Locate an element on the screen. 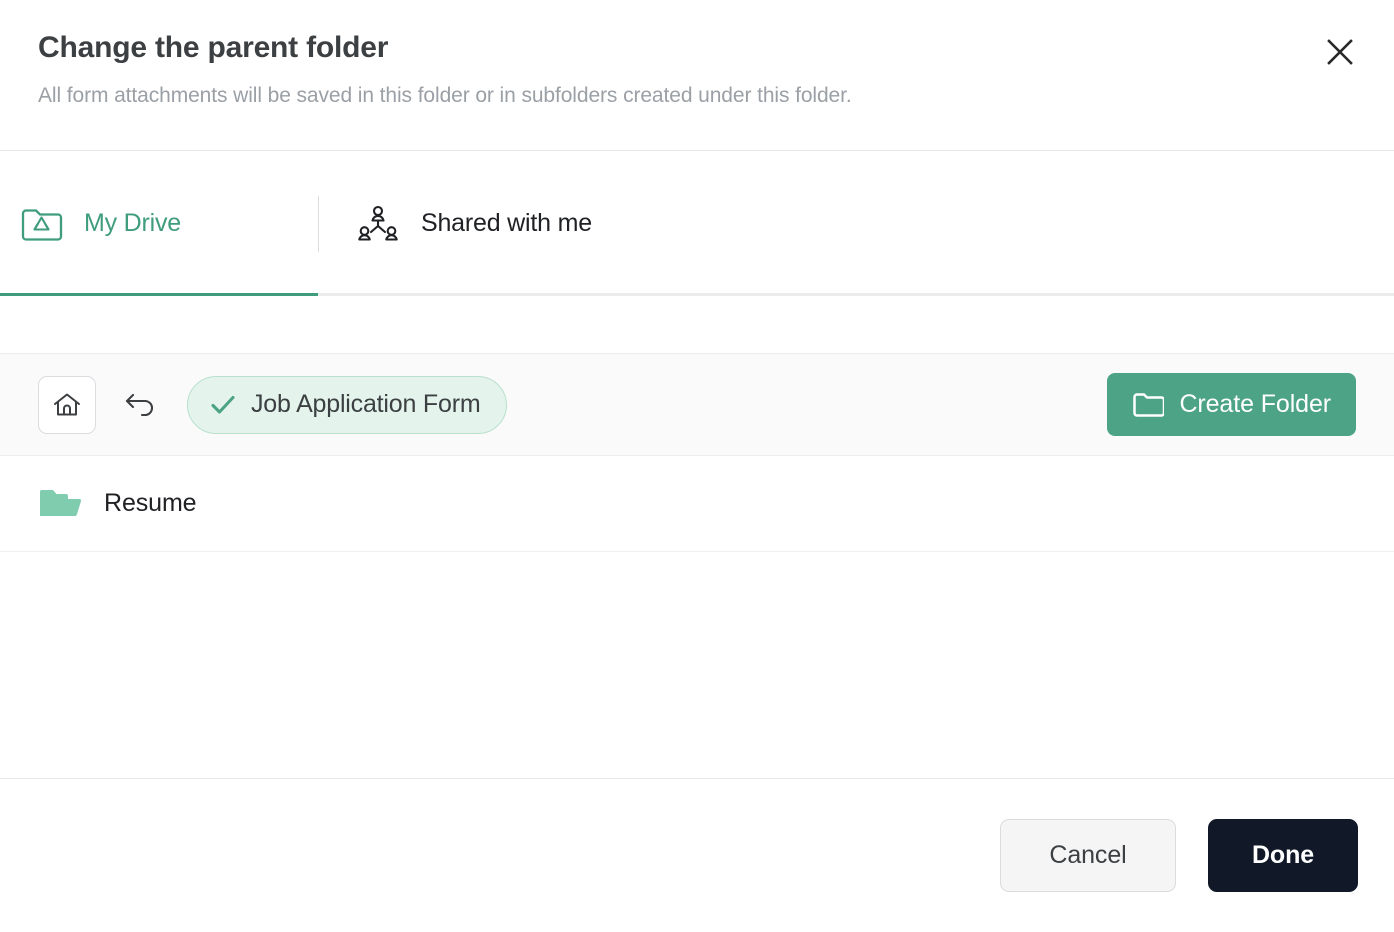 Image resolution: width=1394 pixels, height=932 pixels. undo-arrow-icon is located at coordinates (139, 404).